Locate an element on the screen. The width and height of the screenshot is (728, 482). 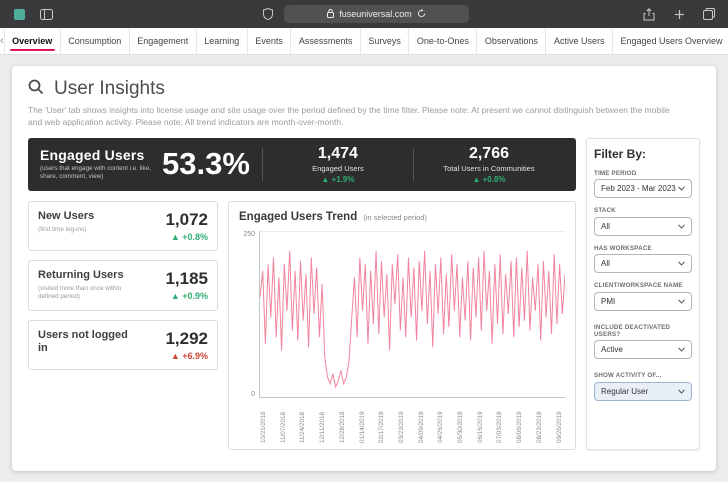
stat-value: 2,766 is located at coordinates (488, 153).